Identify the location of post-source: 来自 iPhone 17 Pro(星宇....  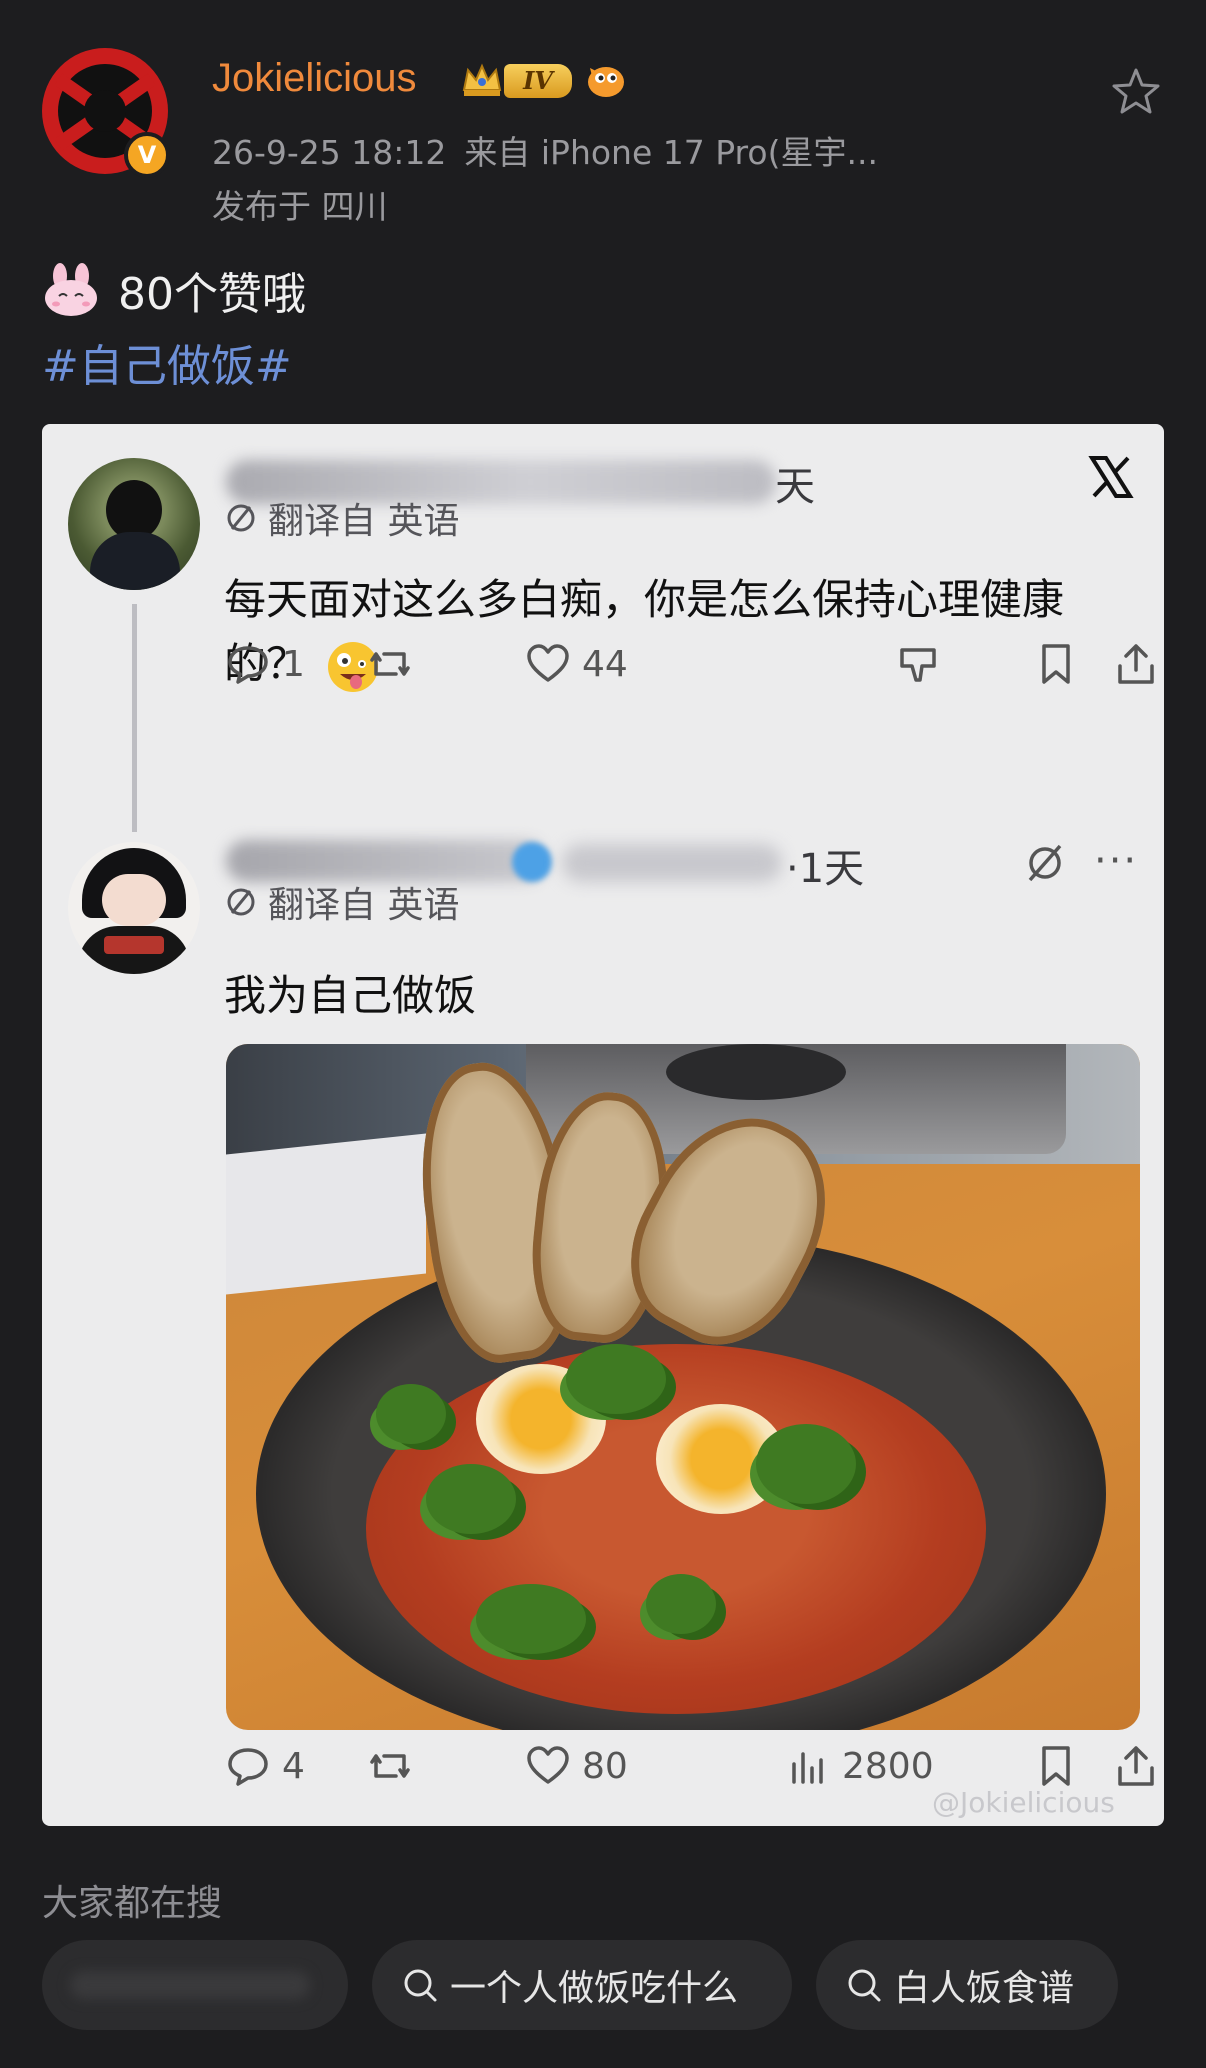
(671, 152).